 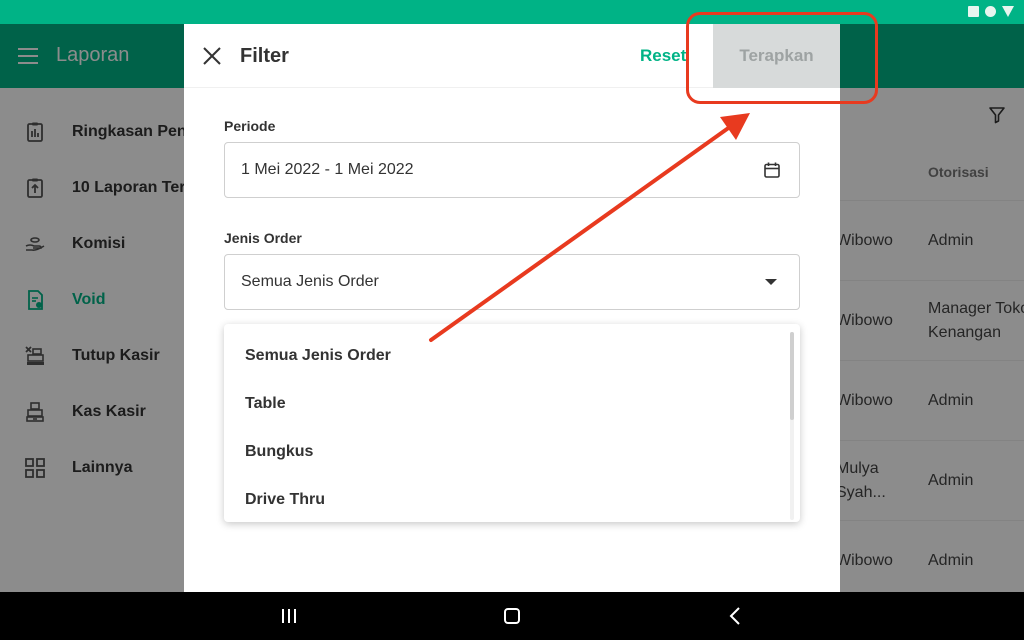 What do you see at coordinates (289, 616) in the screenshot?
I see `recent-apps-icon` at bounding box center [289, 616].